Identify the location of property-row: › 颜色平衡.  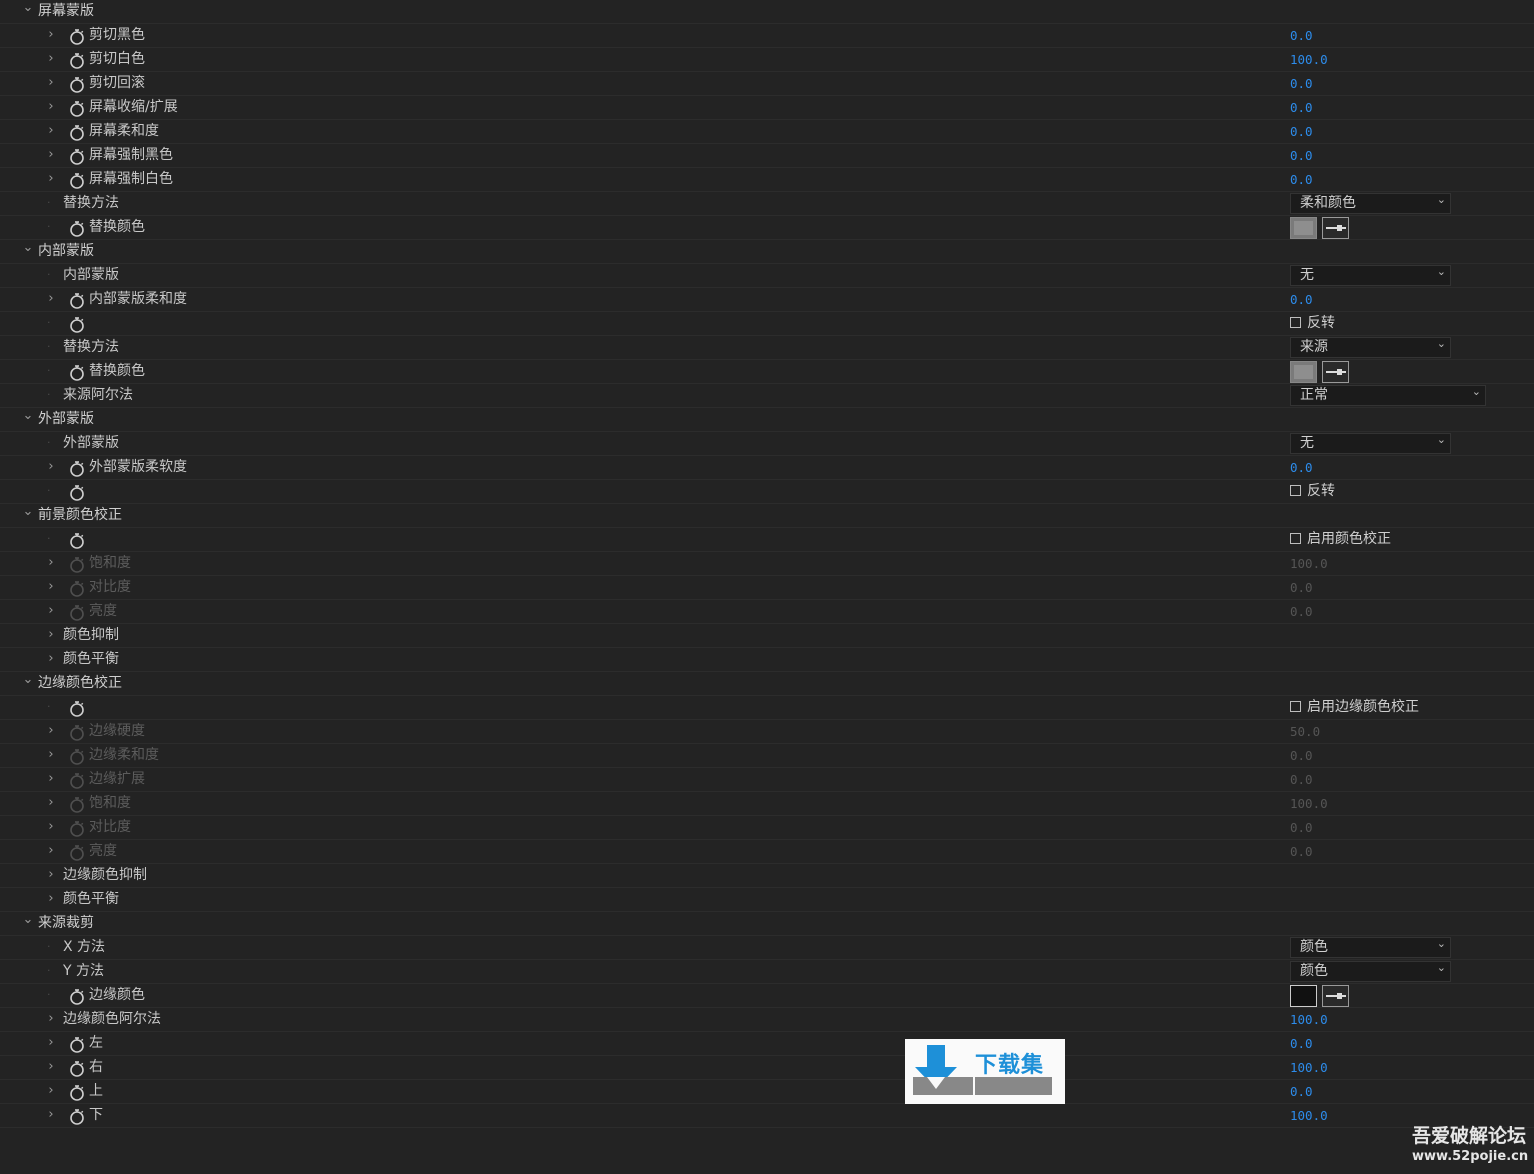
(767, 900).